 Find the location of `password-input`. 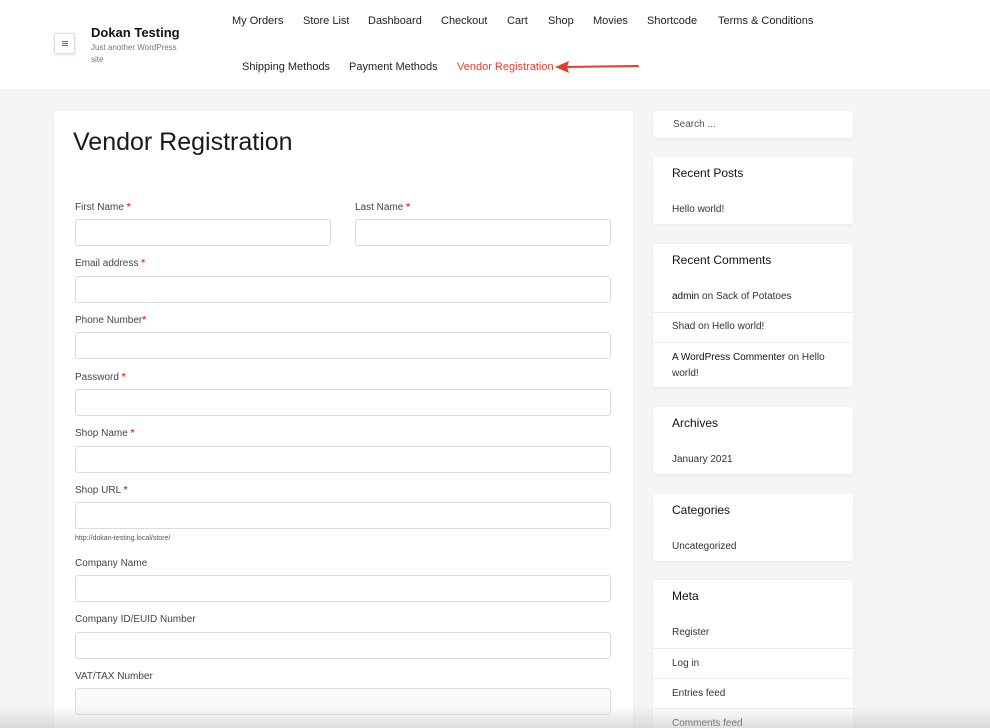

password-input is located at coordinates (343, 402).